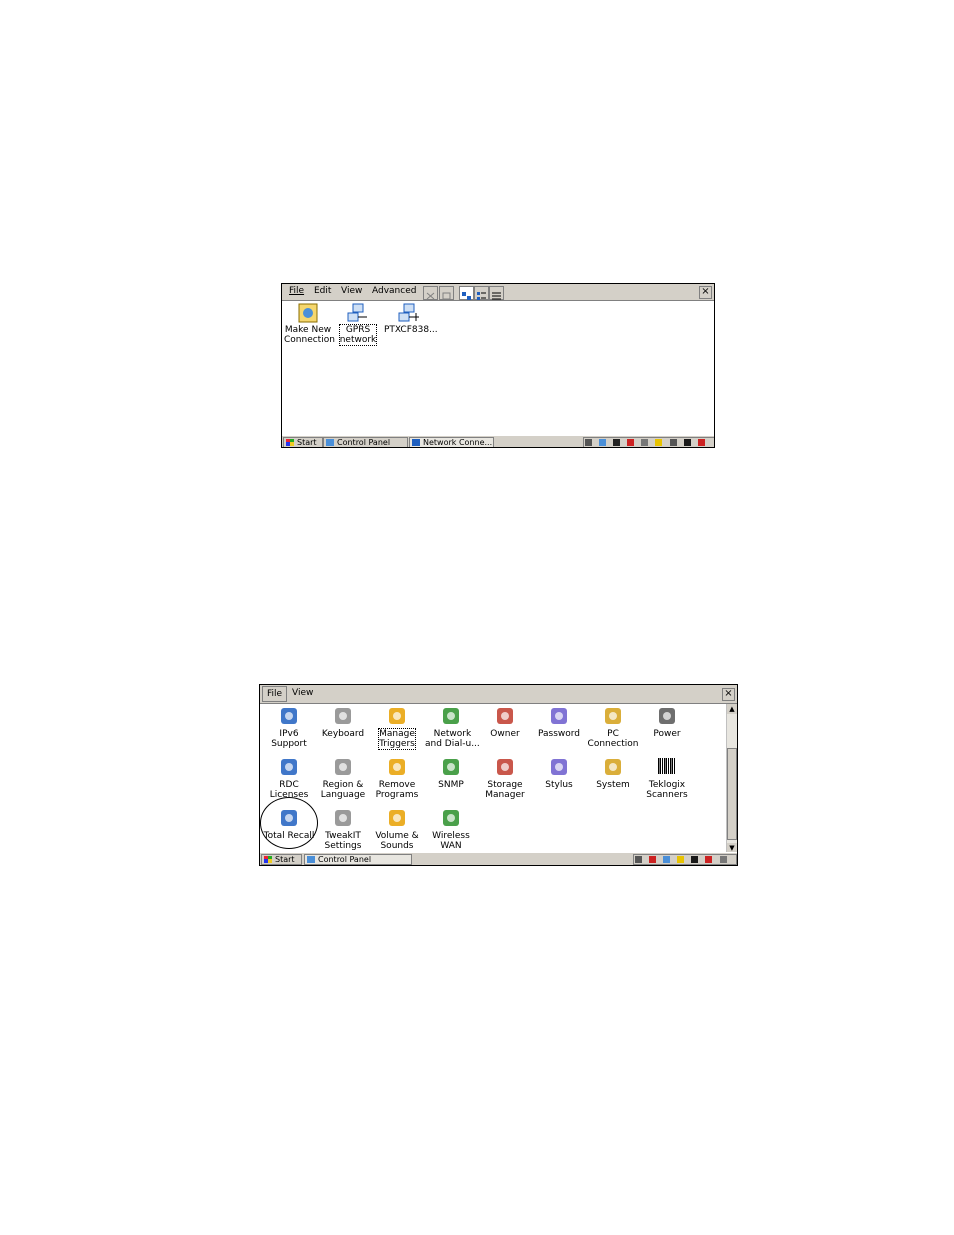 This screenshot has height=1235, width=954. Describe the element at coordinates (397, 727) in the screenshot. I see `control-panel-item: Manage Triggers` at that location.